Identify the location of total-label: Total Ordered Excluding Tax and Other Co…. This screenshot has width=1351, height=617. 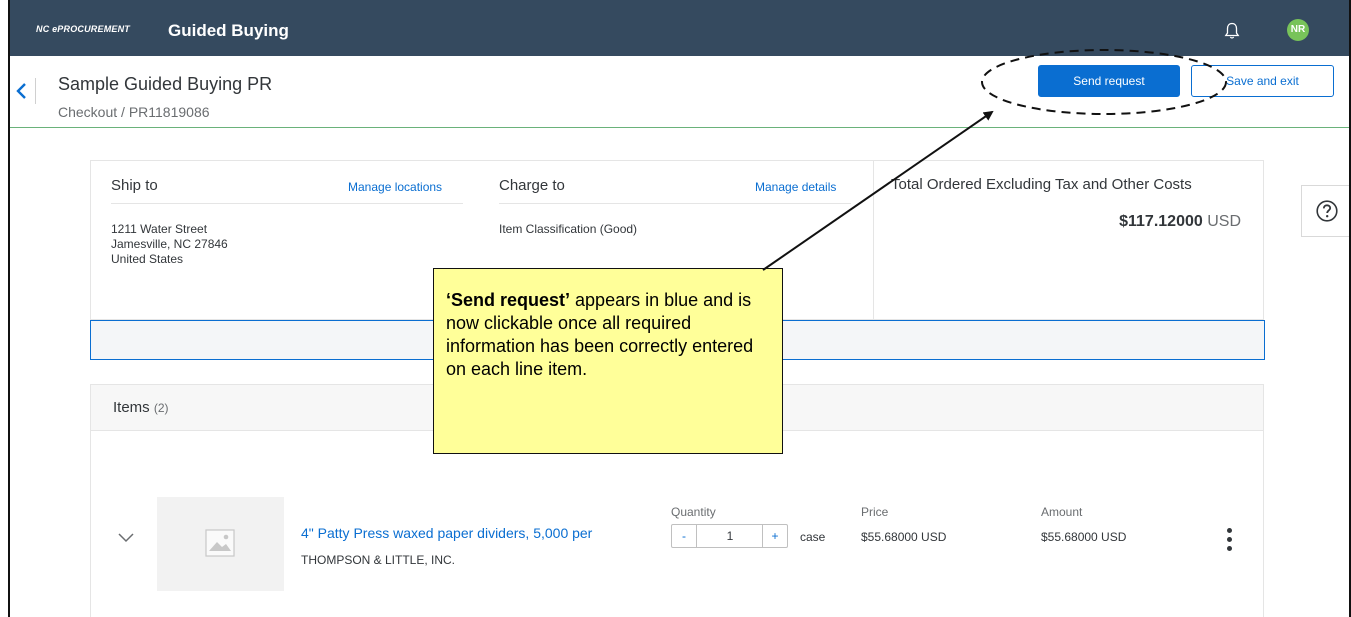
(1041, 184).